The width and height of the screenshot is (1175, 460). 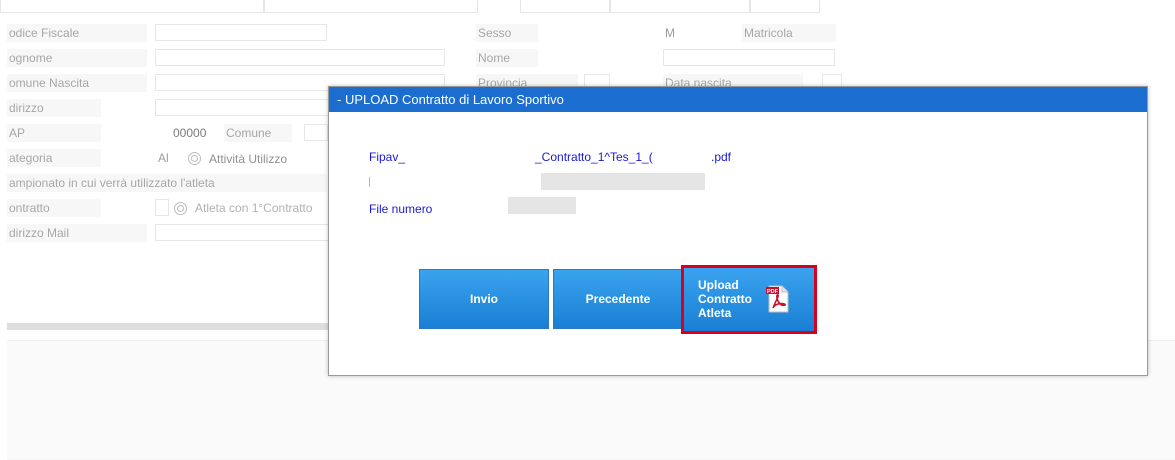 What do you see at coordinates (718, 285) in the screenshot?
I see `upload-label-line1: Upload` at bounding box center [718, 285].